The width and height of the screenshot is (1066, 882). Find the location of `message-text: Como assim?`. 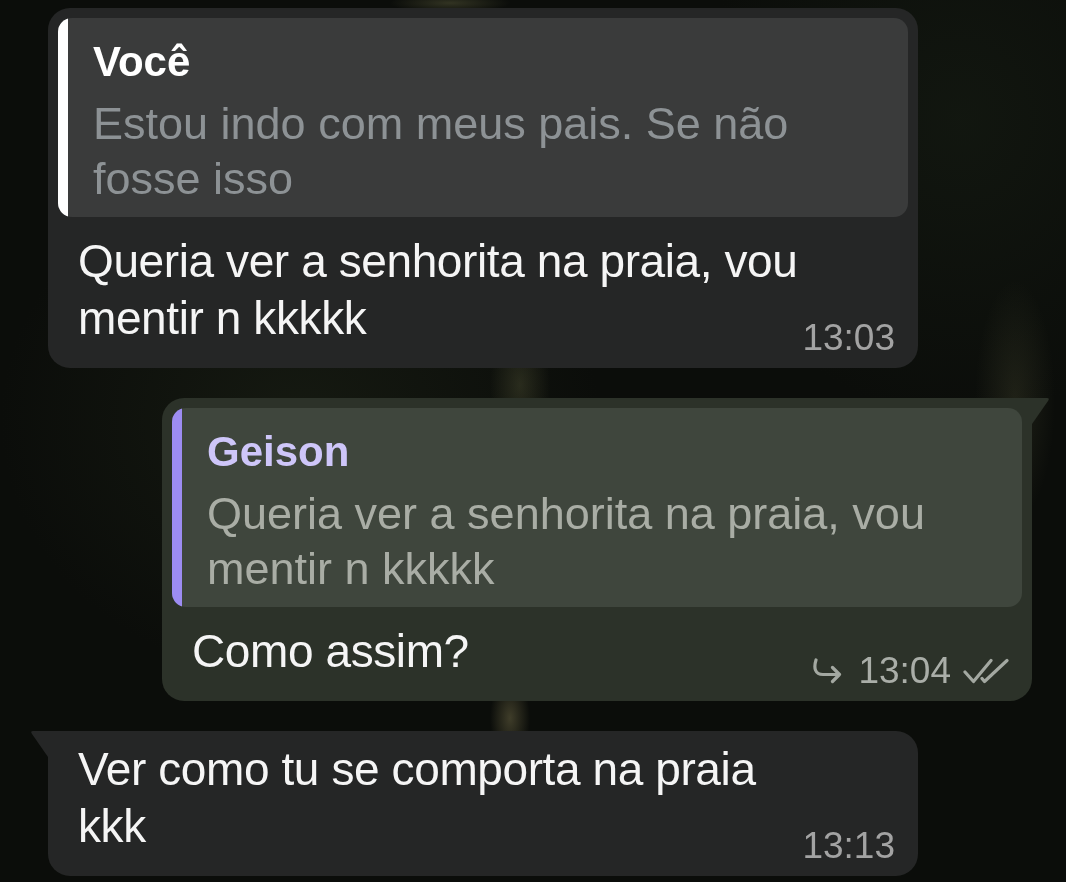

message-text: Como assim? is located at coordinates (330, 651).